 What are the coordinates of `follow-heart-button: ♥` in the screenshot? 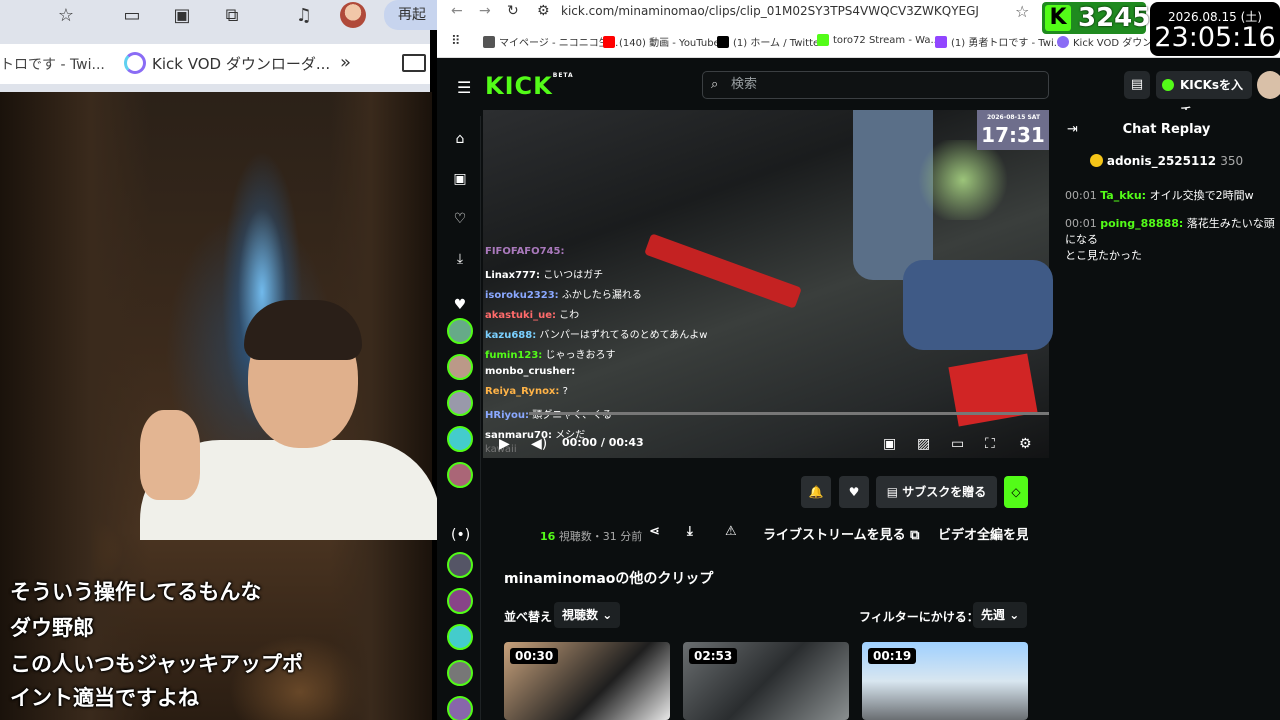 It's located at (854, 492).